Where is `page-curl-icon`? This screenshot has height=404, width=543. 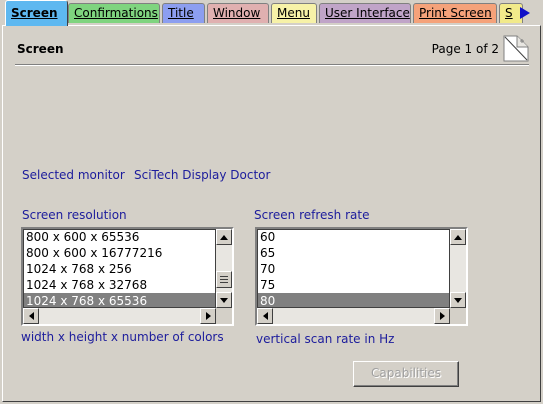
page-curl-icon is located at coordinates (516, 48).